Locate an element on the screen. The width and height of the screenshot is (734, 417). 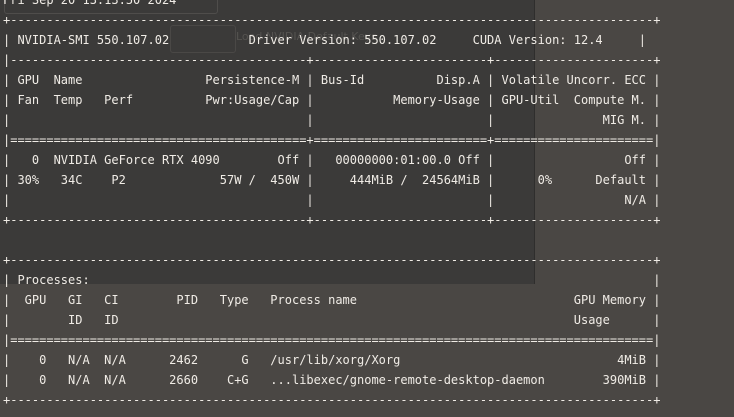
process-table-title: | Processes: | is located at coordinates (332, 280).